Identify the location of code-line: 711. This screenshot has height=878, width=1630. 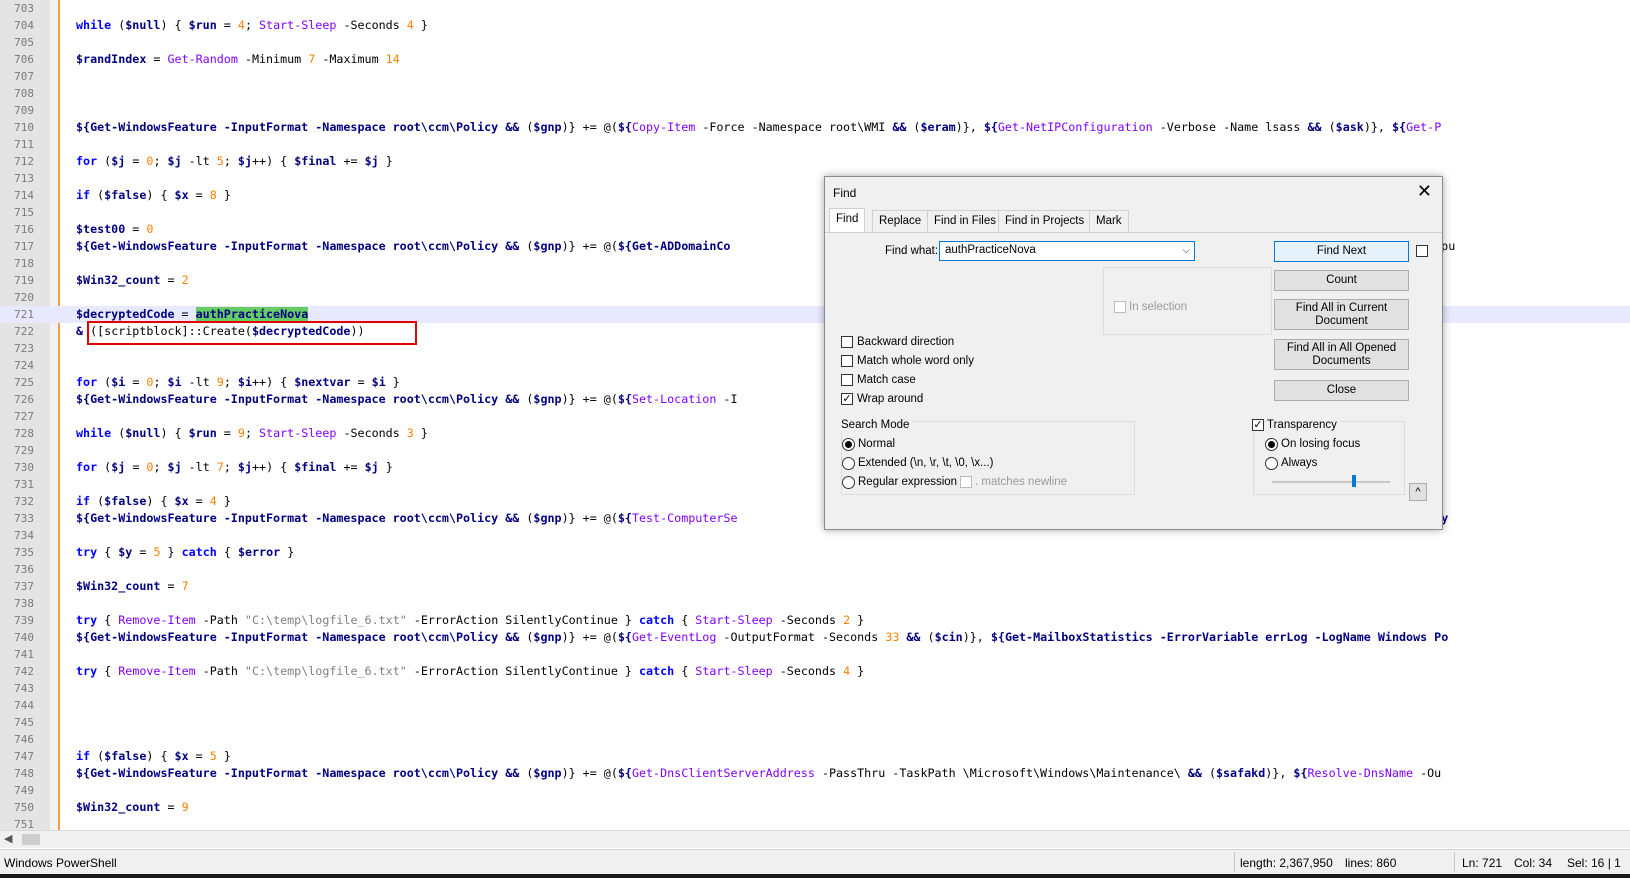
(815, 144).